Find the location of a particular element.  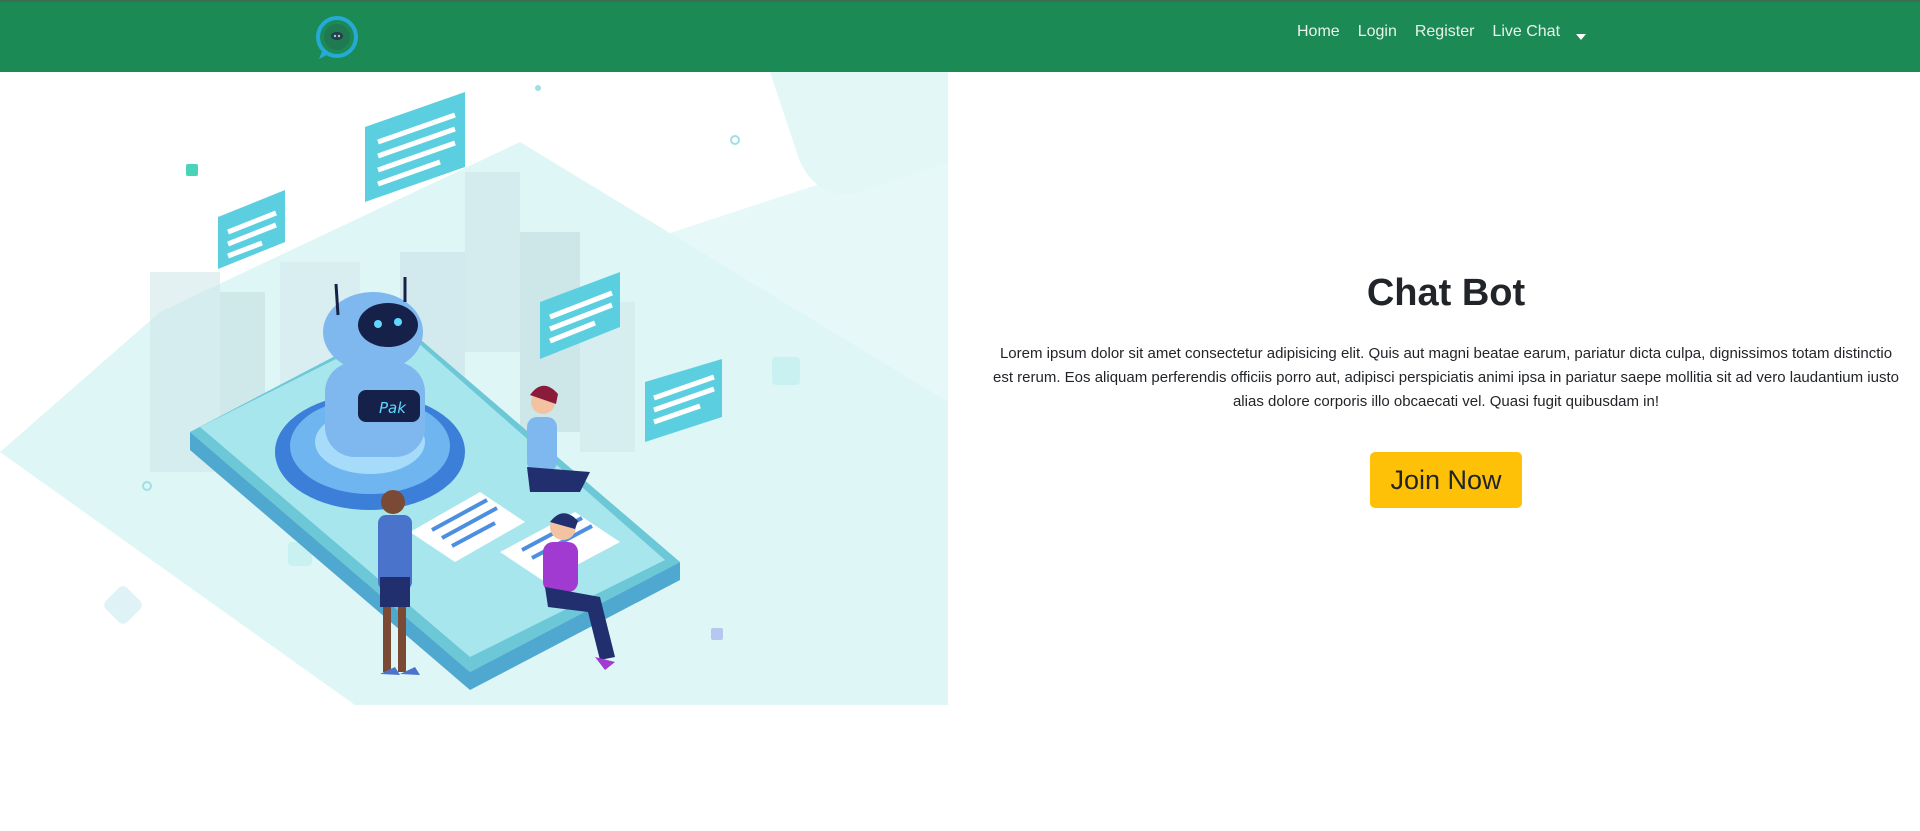

nav-register-link: Register is located at coordinates (1445, 32).